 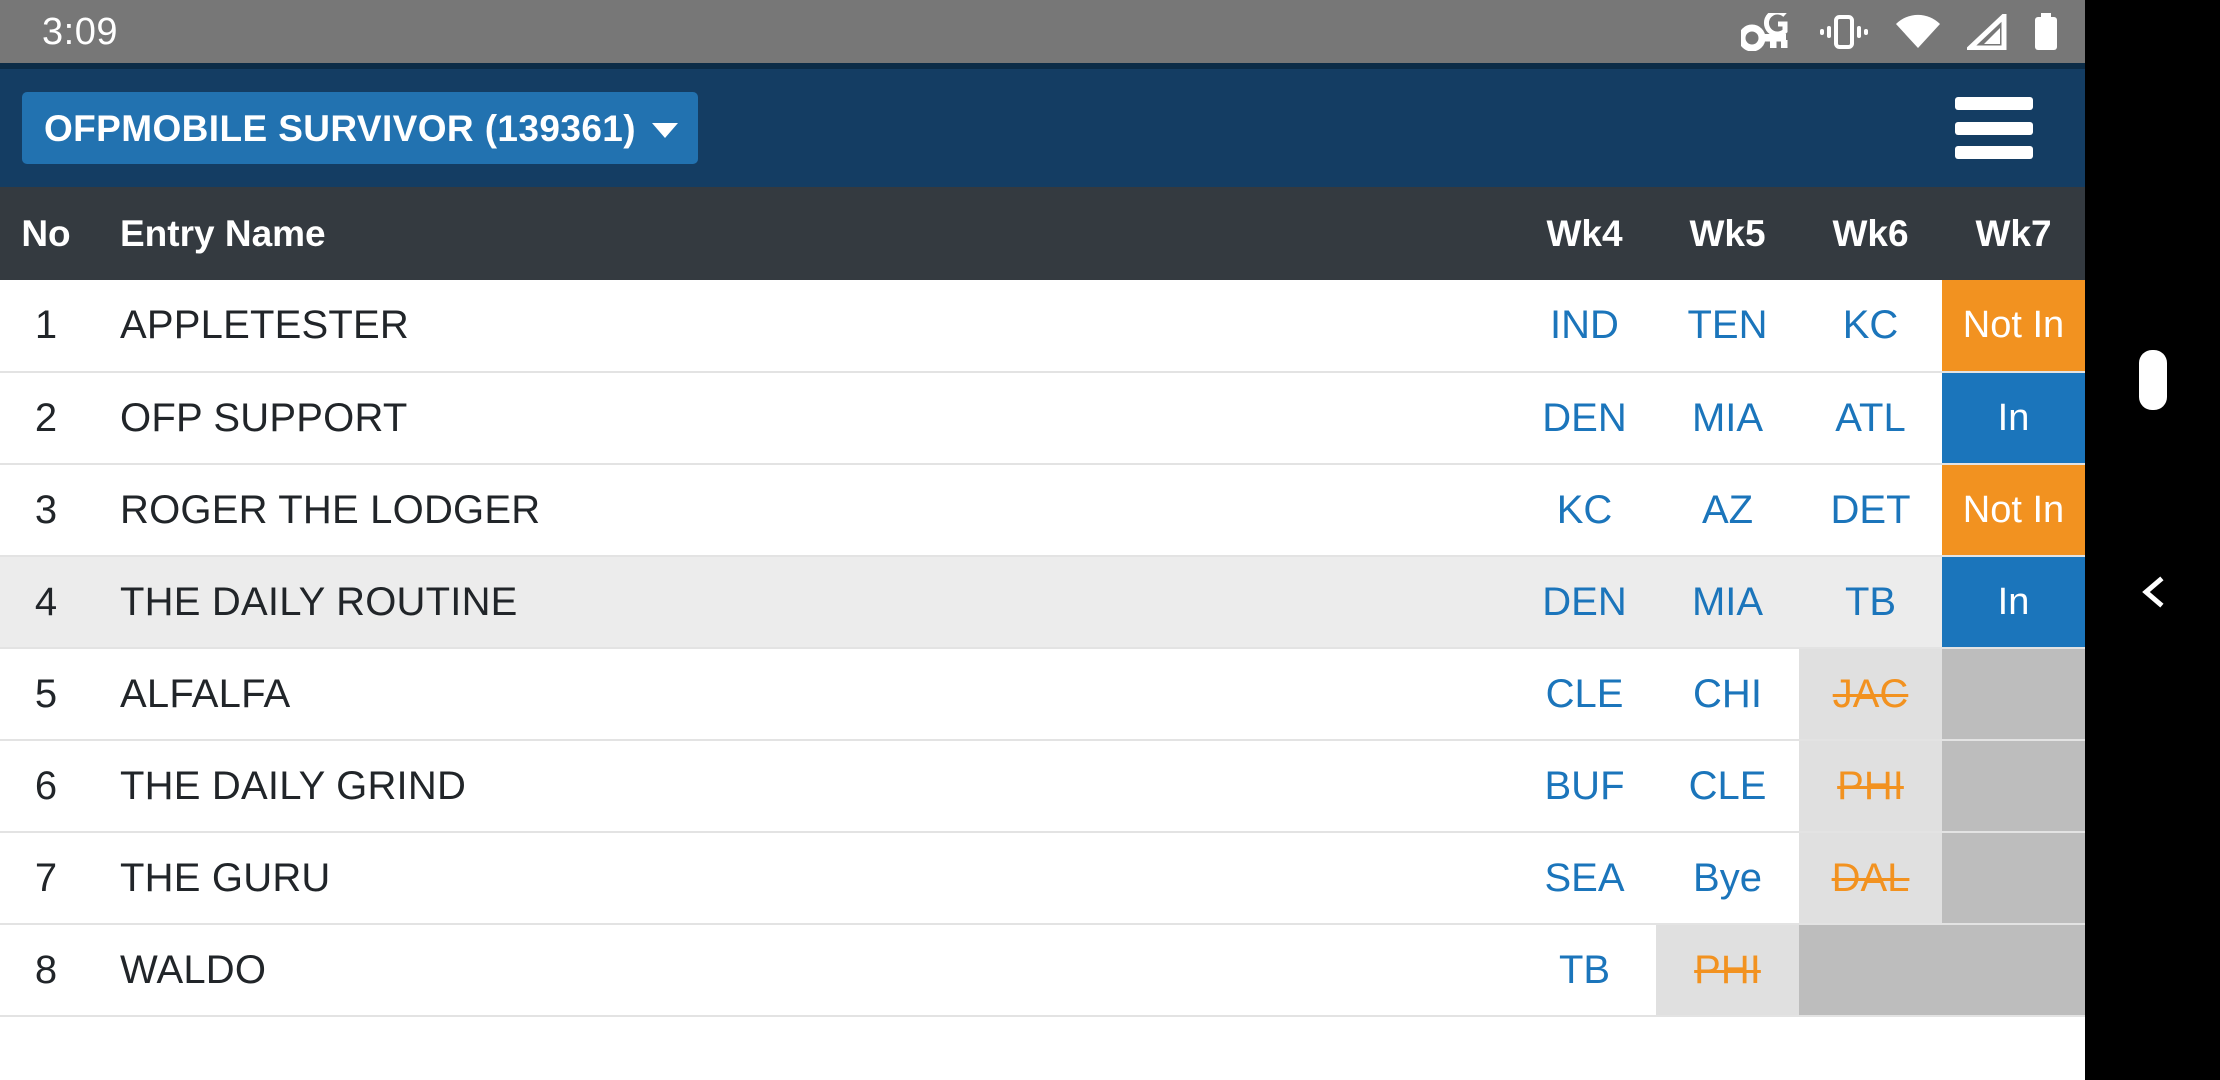 I want to click on row-number: 1, so click(x=46, y=326).